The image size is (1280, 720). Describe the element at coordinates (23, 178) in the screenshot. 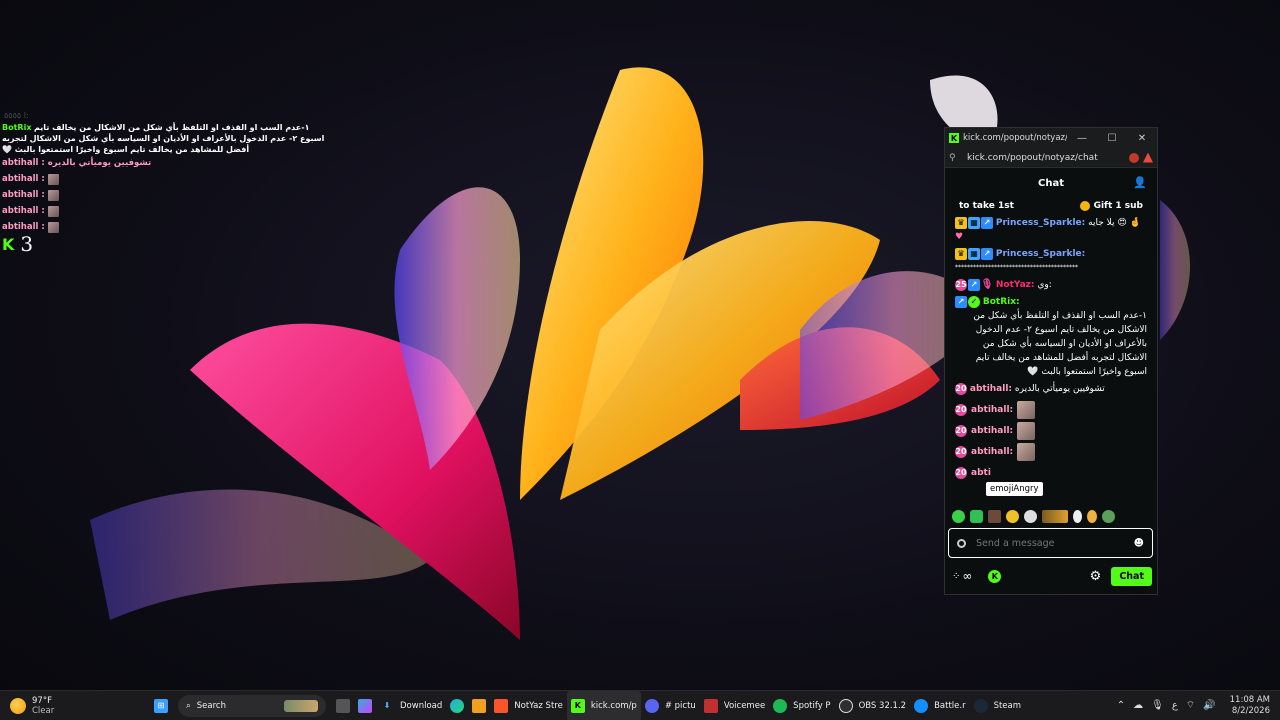

I see `overlay-username: abtihall :` at that location.